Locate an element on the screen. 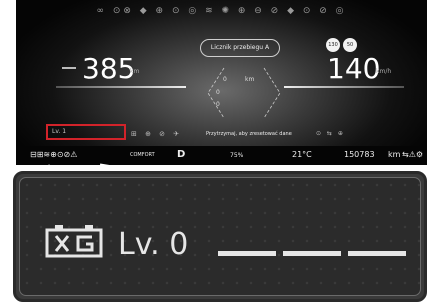 The height and width of the screenshot is (304, 429). assist-level-label: Lv. 0 is located at coordinates (153, 244).